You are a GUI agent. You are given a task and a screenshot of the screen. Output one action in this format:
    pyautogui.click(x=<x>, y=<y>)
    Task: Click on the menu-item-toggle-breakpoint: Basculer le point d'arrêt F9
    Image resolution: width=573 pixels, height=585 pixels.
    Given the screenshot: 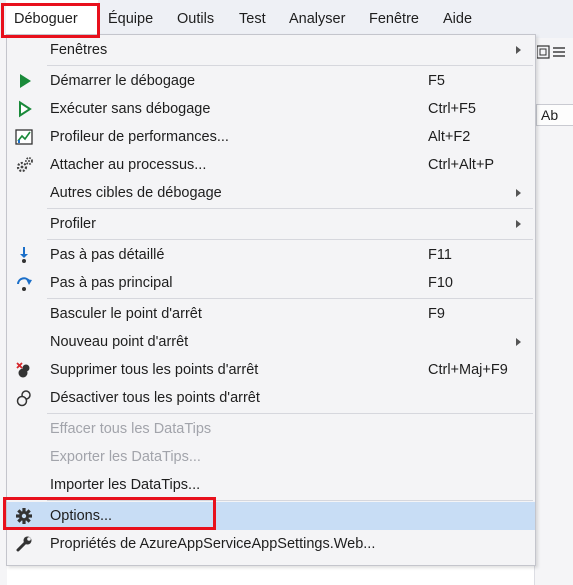 What is the action you would take?
    pyautogui.click(x=271, y=314)
    